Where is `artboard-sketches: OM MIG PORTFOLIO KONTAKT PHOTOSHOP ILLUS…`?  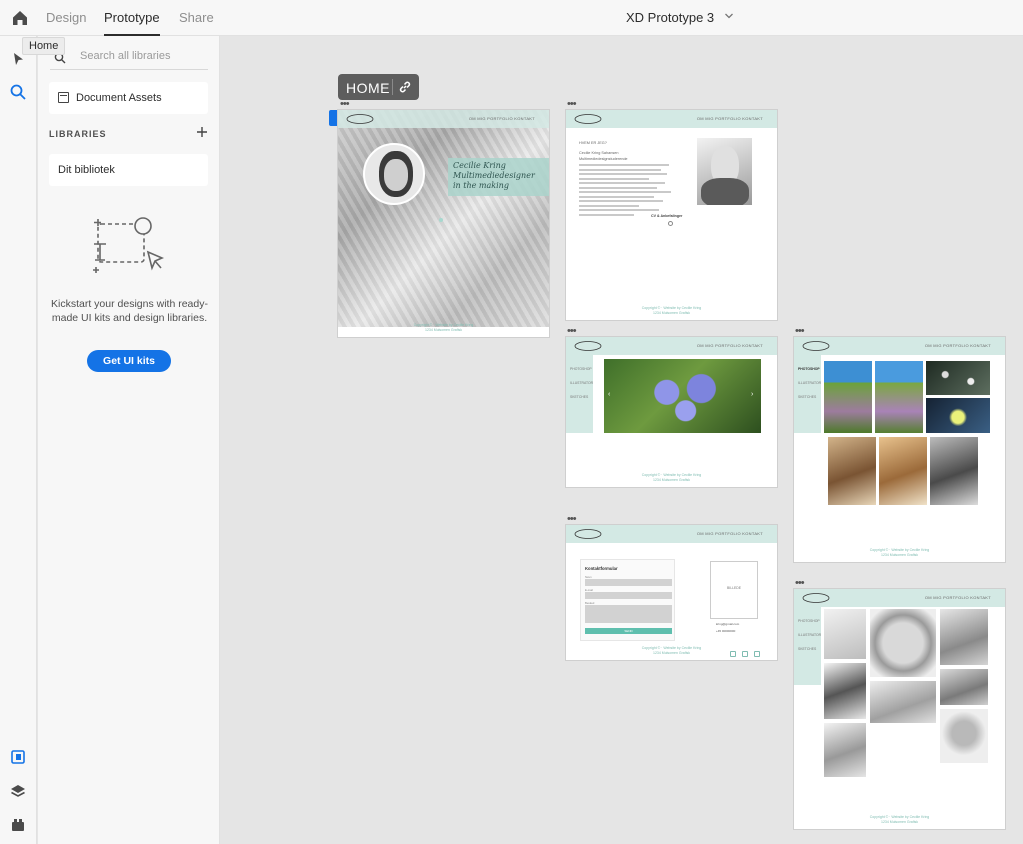
artboard-sketches: OM MIG PORTFOLIO KONTAKT PHOTOSHOP ILLUS… is located at coordinates (899, 709).